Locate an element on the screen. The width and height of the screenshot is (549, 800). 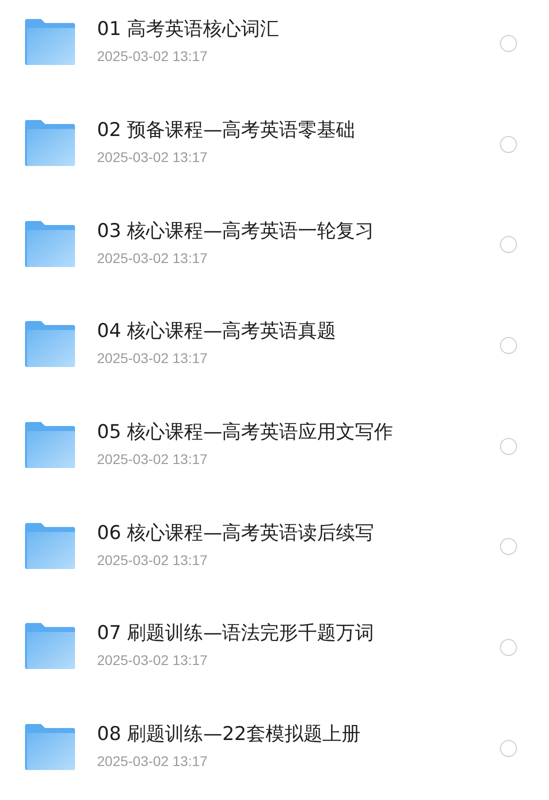
folder-row: 02 预备课程—高考英语零基础 2025-03-02 13:17 is located at coordinates (274, 141).